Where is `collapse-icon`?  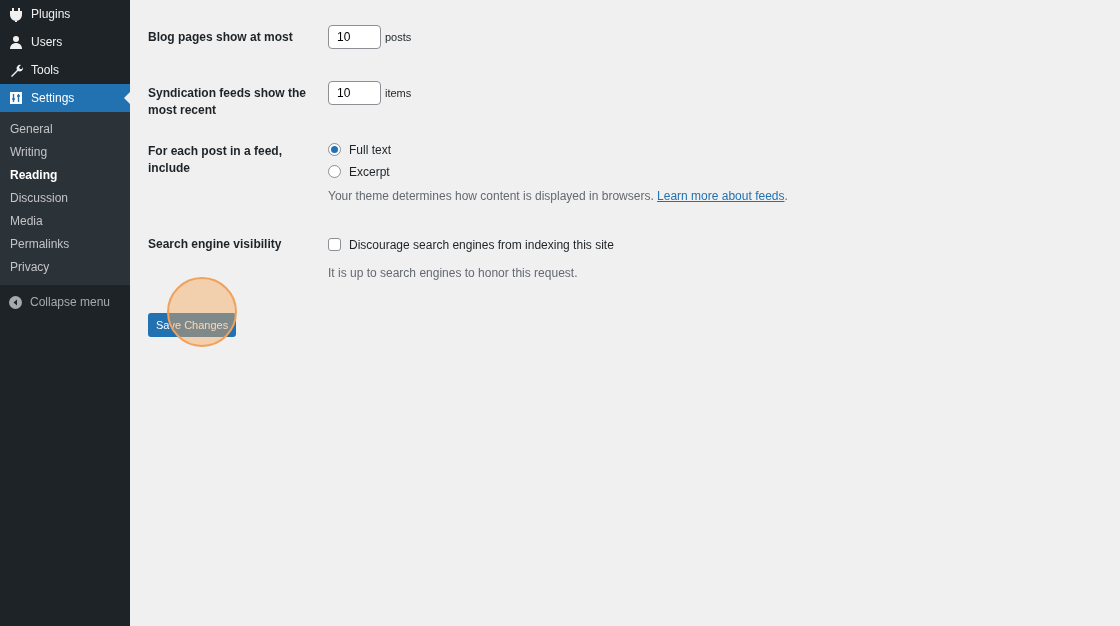 collapse-icon is located at coordinates (15, 302).